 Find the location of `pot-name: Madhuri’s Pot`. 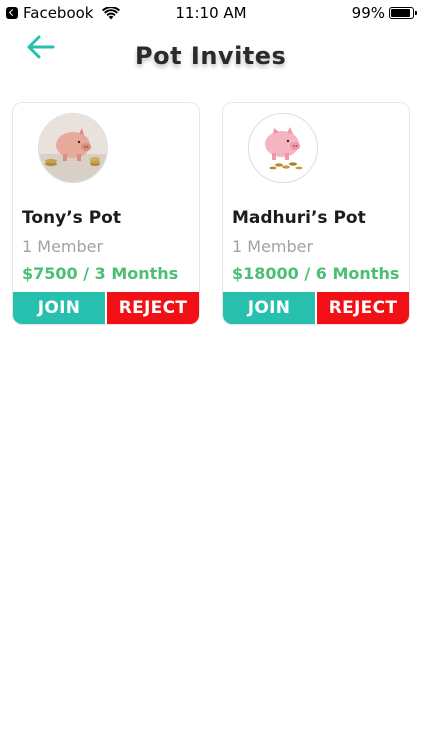

pot-name: Madhuri’s Pot is located at coordinates (299, 218).